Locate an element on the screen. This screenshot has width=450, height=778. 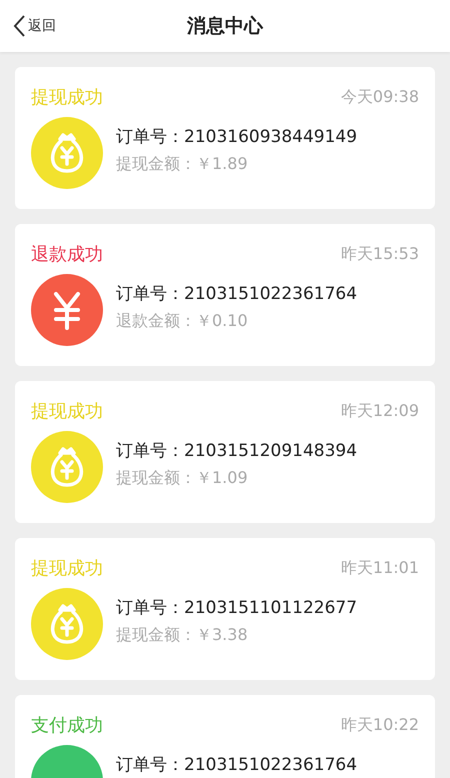
message-time: 昨天11:01 is located at coordinates (379, 568).